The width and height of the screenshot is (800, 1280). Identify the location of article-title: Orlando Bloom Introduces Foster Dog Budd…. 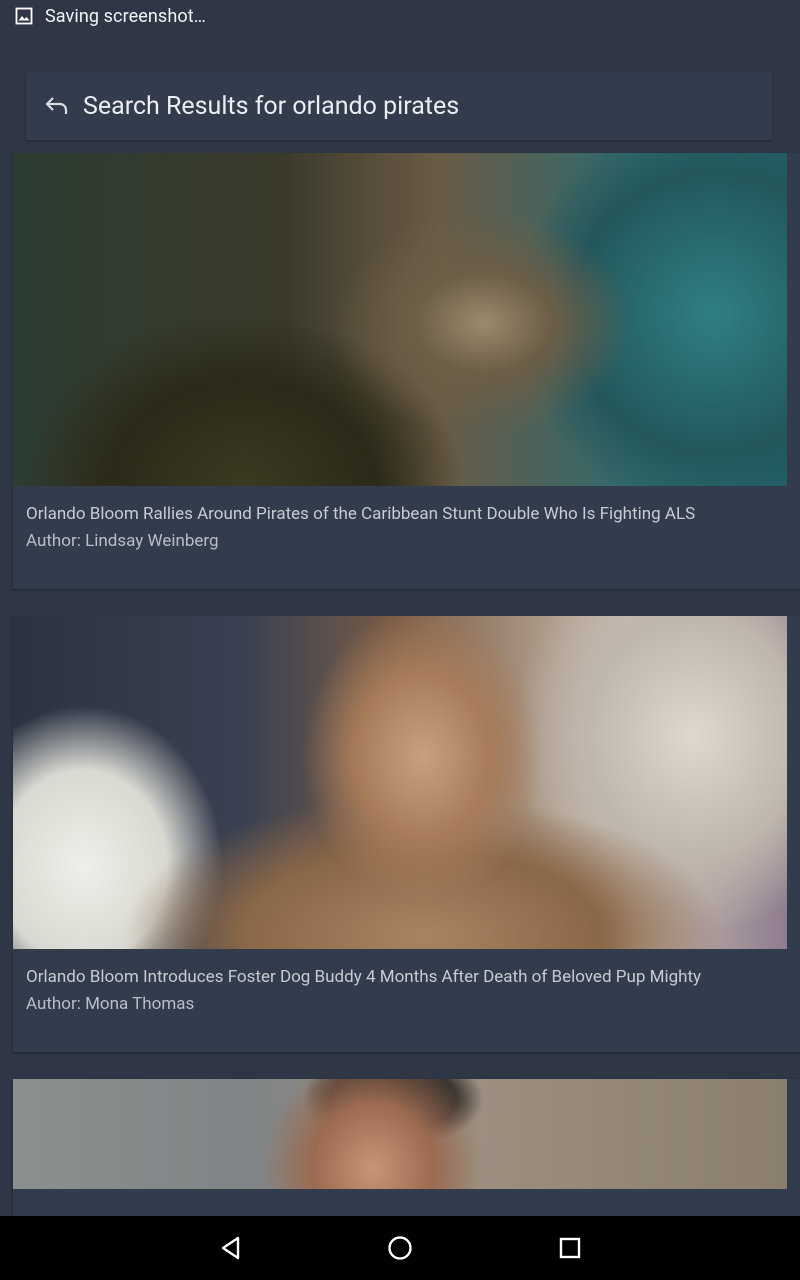
(364, 977).